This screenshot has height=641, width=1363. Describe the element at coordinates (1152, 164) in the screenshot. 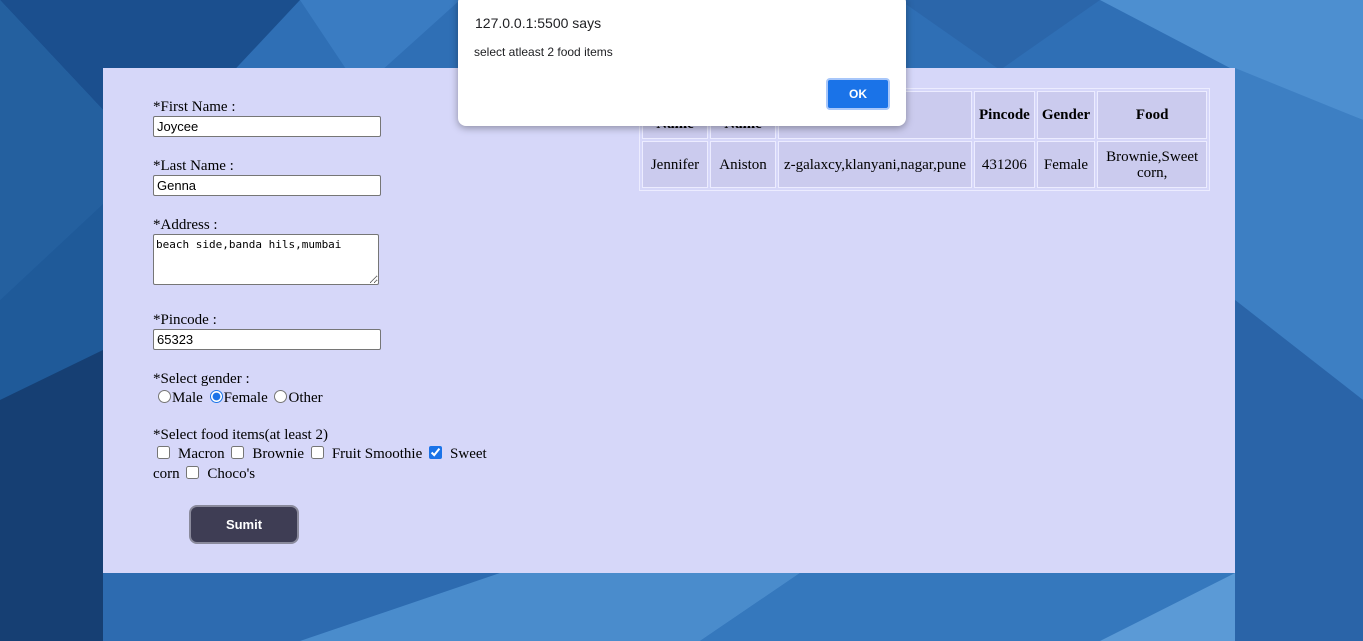

I see `cell-food: Brownie,Sweet corn,` at that location.